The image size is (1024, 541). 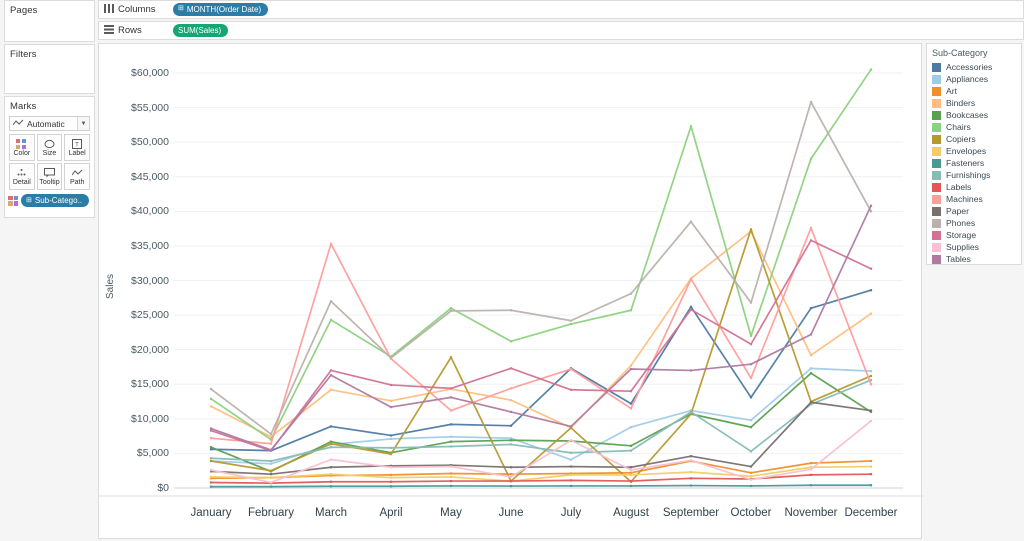 I want to click on legend-item: Envelopes, so click(x=974, y=151).